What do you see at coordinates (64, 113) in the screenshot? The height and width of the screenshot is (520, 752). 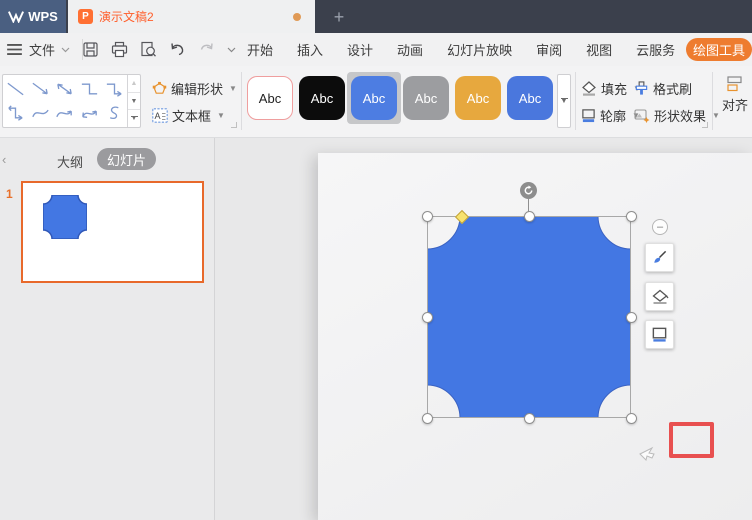 I see `curved-arrow-connector-icon` at bounding box center [64, 113].